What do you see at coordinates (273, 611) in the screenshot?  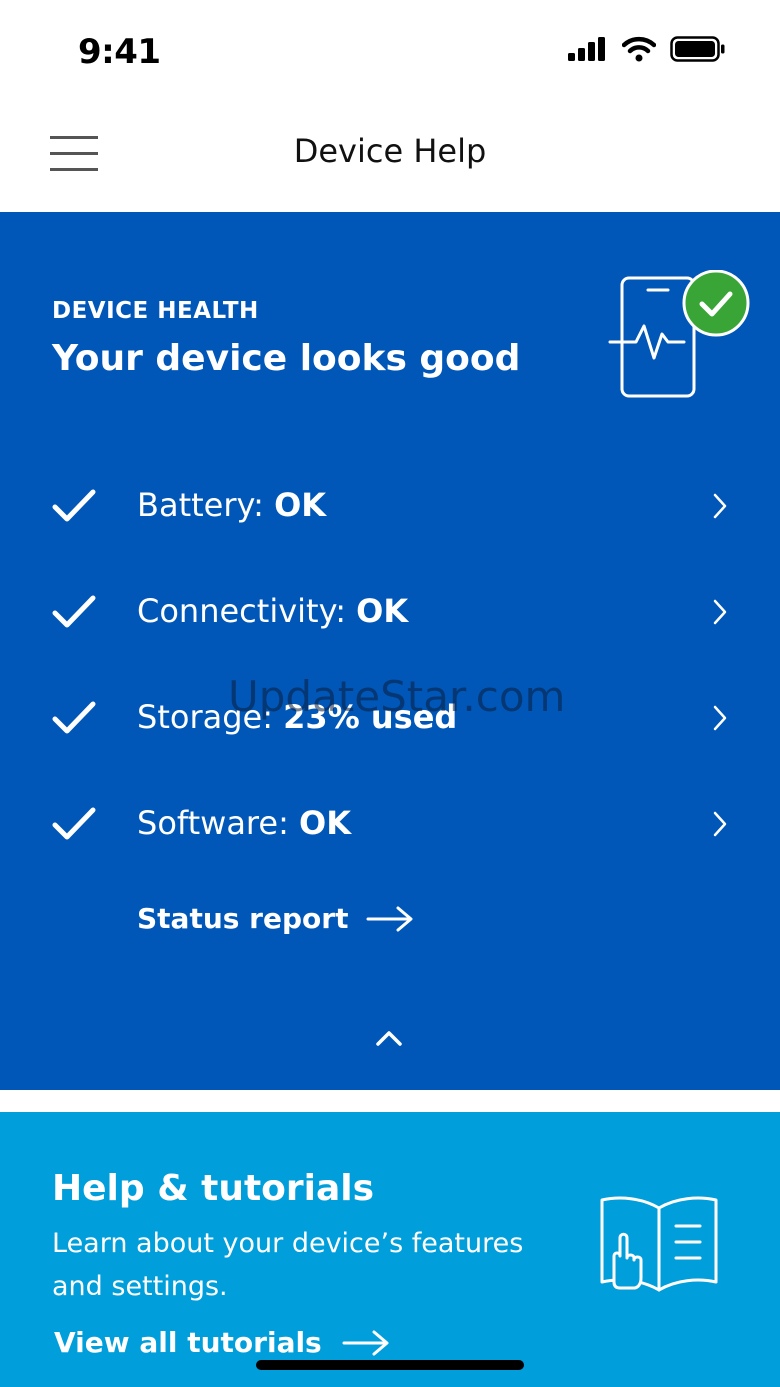 I see `health-row-text: Connectivity: OK` at bounding box center [273, 611].